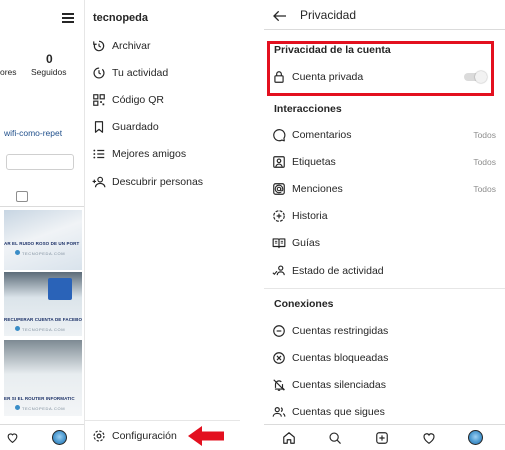  Describe the element at coordinates (340, 331) in the screenshot. I see `connection-label: Cuentas restringidas` at that location.